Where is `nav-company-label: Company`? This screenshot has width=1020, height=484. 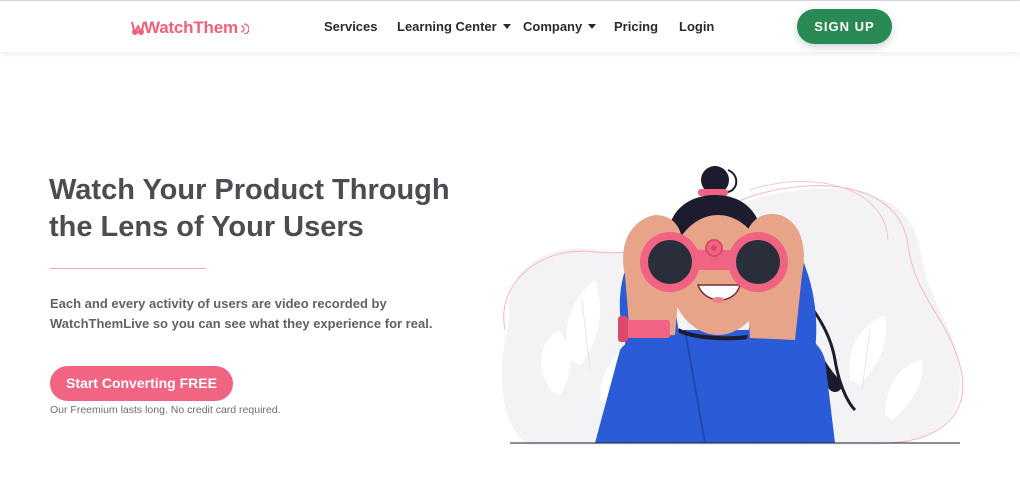
nav-company-label: Company is located at coordinates (553, 26).